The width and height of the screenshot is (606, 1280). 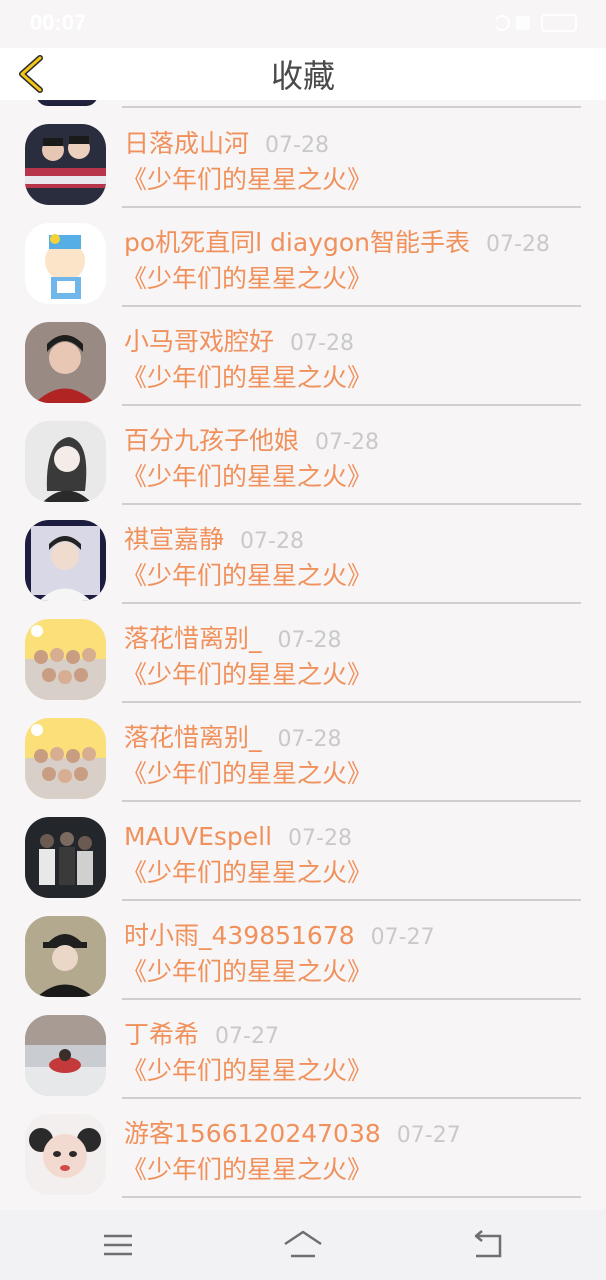 What do you see at coordinates (252, 1133) in the screenshot?
I see `user-name: 游客1566120247038` at bounding box center [252, 1133].